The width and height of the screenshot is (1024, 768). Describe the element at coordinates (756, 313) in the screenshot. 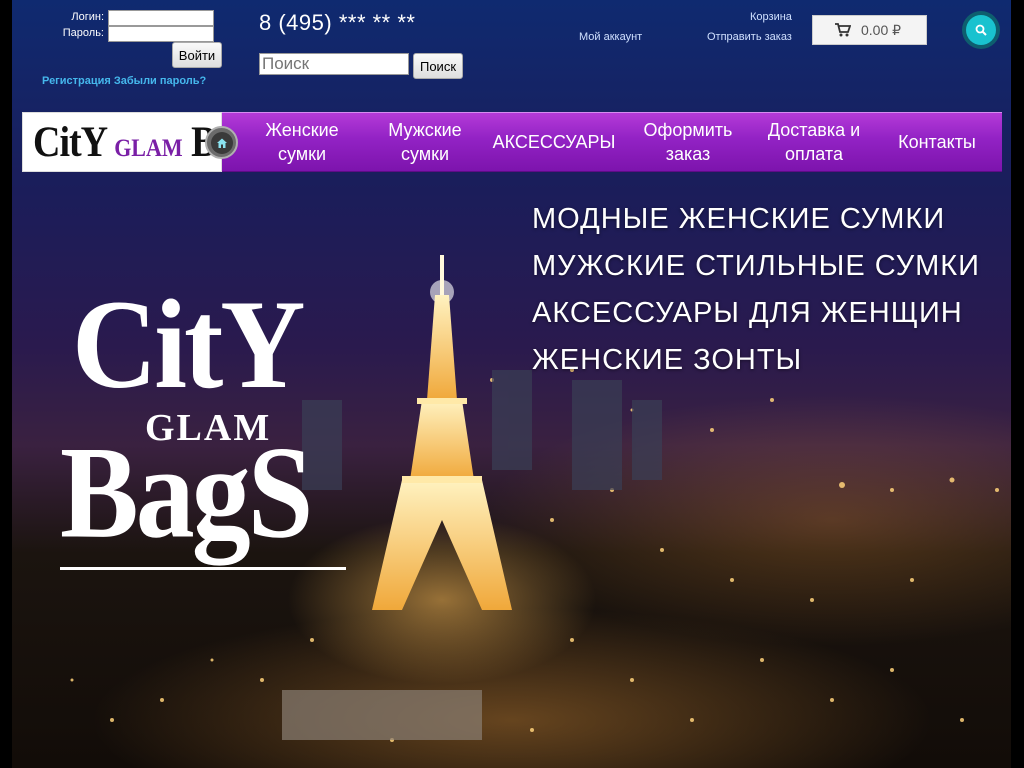

I see `promo-item-accessories: АКСЕССУАРЫ ДЛЯ ЖЕНЩИН` at that location.